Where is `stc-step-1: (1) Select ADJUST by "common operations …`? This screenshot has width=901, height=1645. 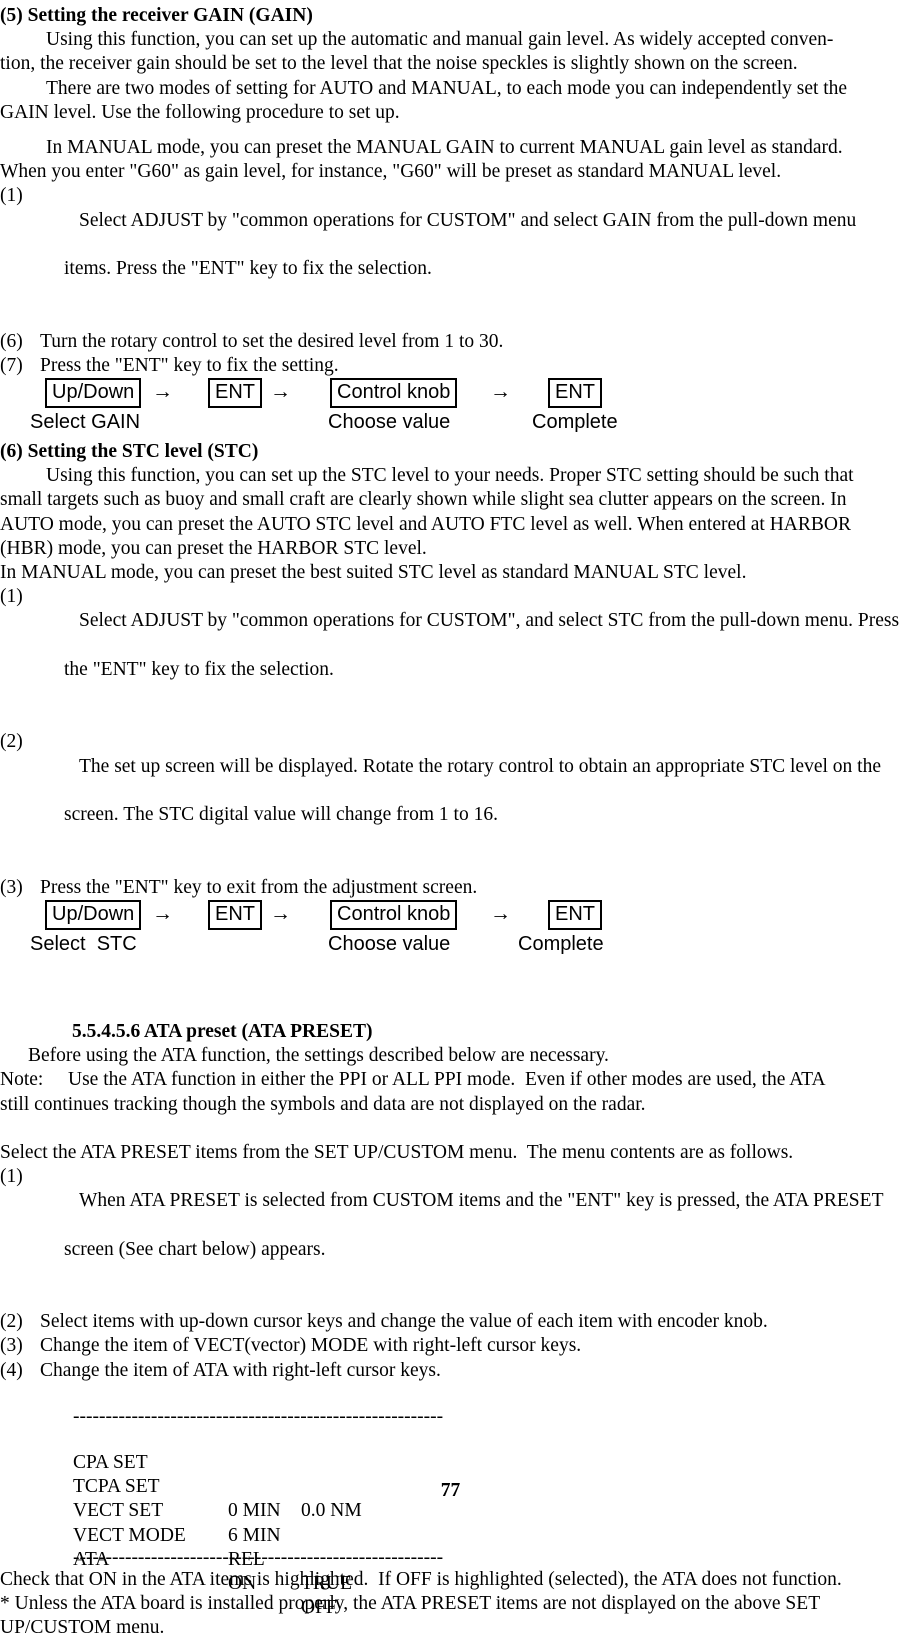 stc-step-1: (1) Select ADJUST by "common operations … is located at coordinates (450, 657).